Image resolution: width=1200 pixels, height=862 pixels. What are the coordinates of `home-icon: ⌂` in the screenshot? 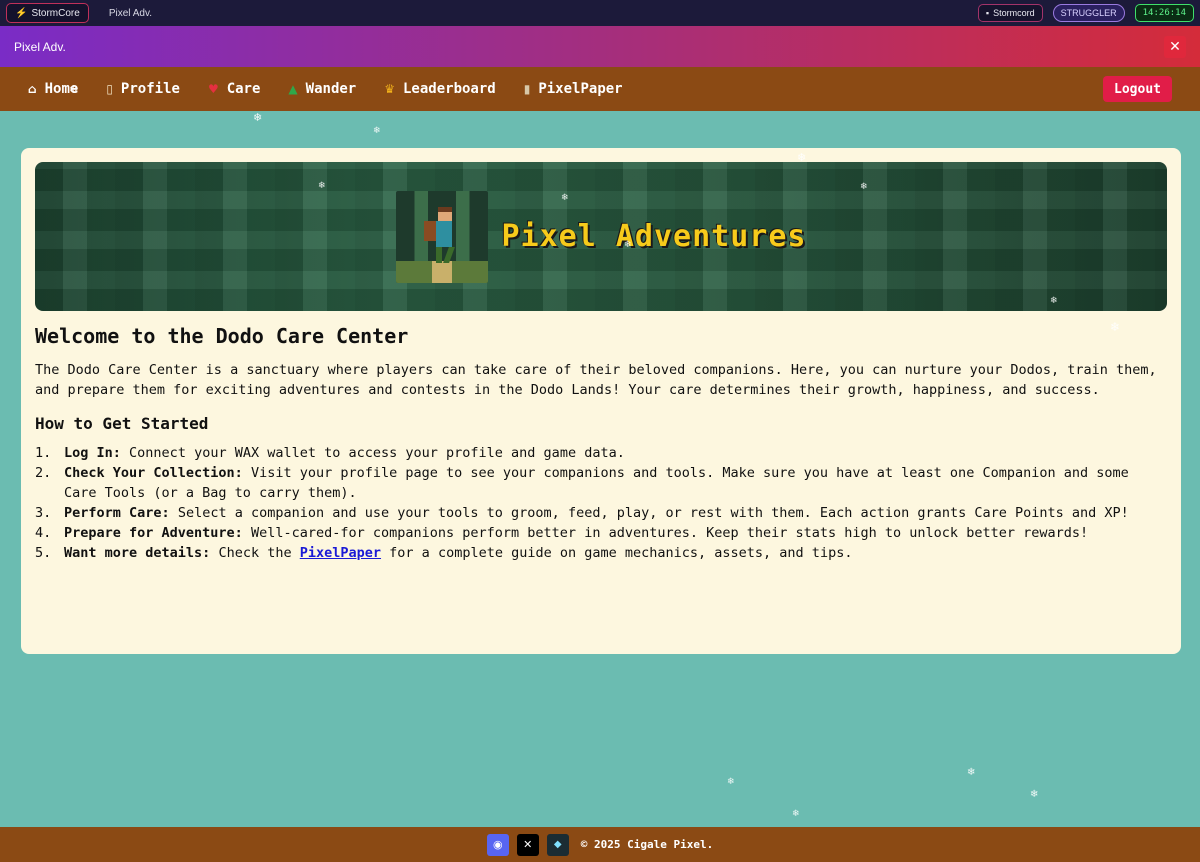 It's located at (32, 89).